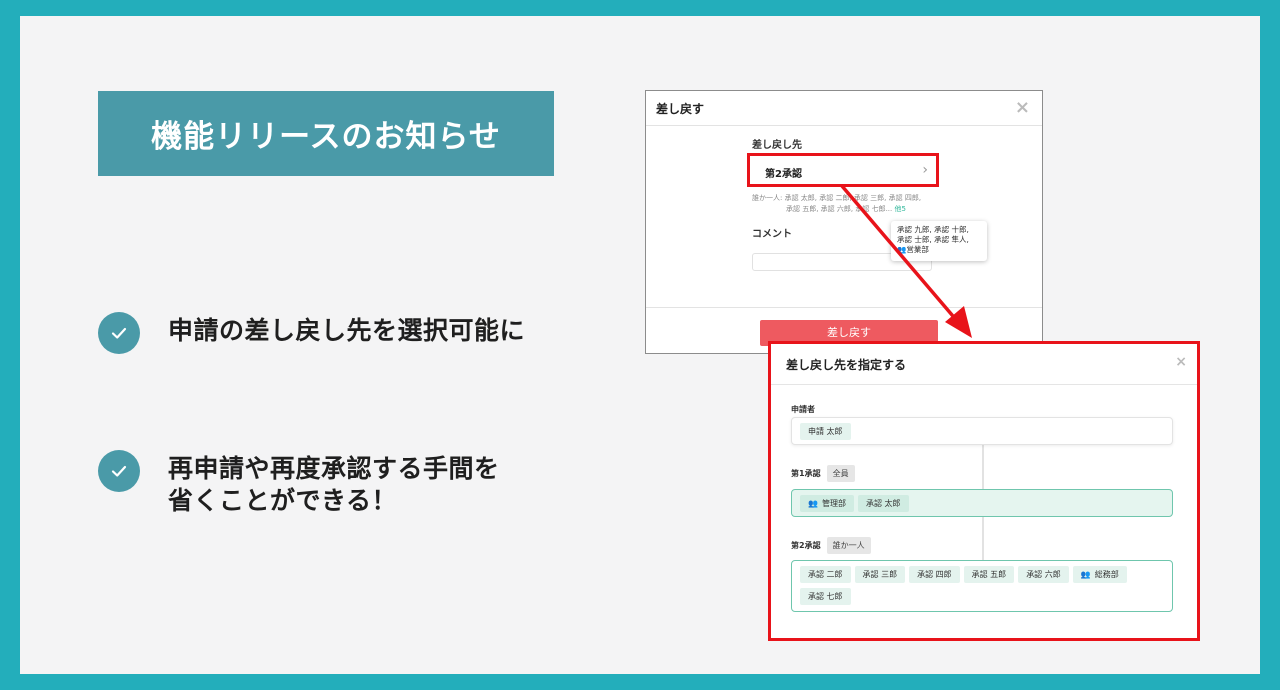 Image resolution: width=1280 pixels, height=690 pixels. What do you see at coordinates (984, 364) in the screenshot?
I see `dialog-header: 差し戻し先を指定する ×` at bounding box center [984, 364].